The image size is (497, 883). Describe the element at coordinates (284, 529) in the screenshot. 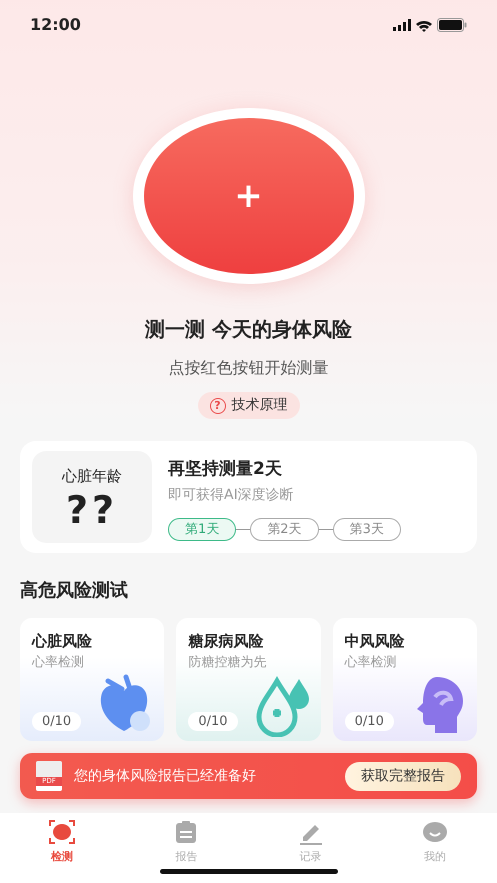

I see `day-step: 第2天` at that location.